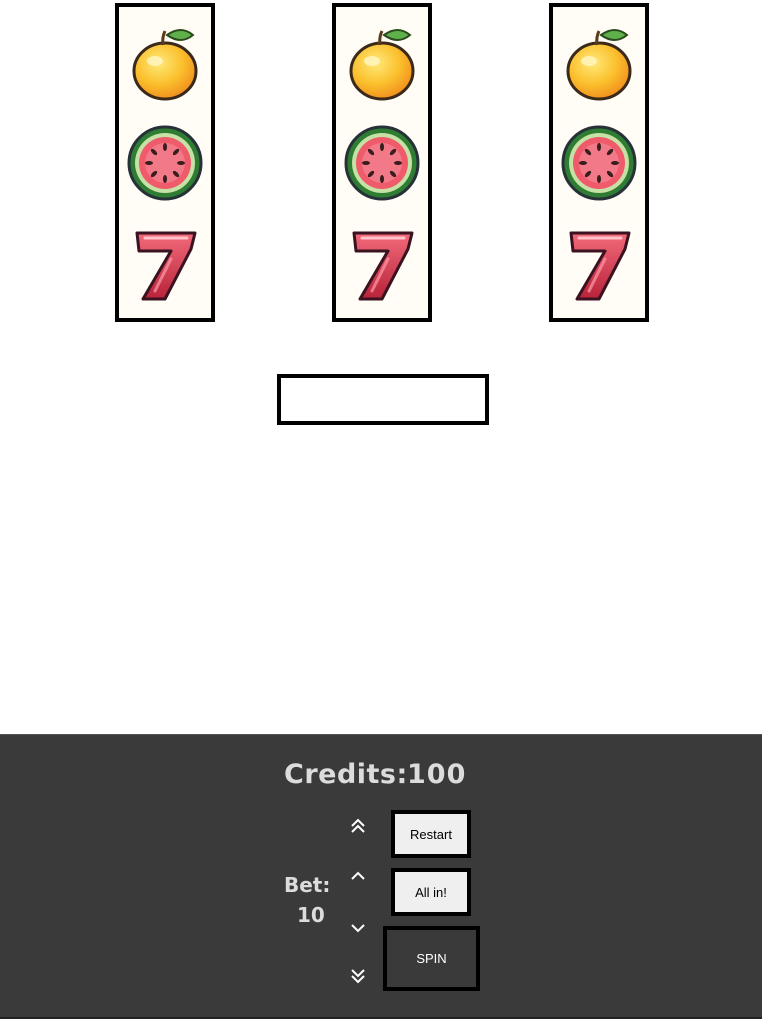 Image resolution: width=762 pixels, height=1019 pixels. I want to click on bet-min-down-icon, so click(358, 975).